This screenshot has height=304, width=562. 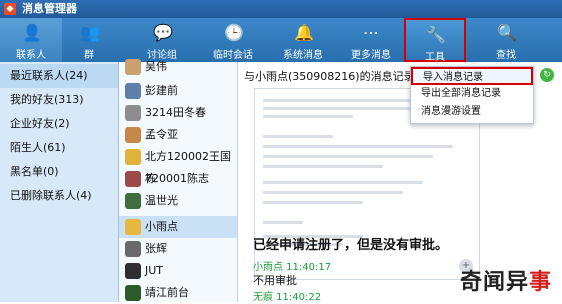 What do you see at coordinates (287, 297) in the screenshot?
I see `message-sender-time: 无痕 11:40:22` at bounding box center [287, 297].